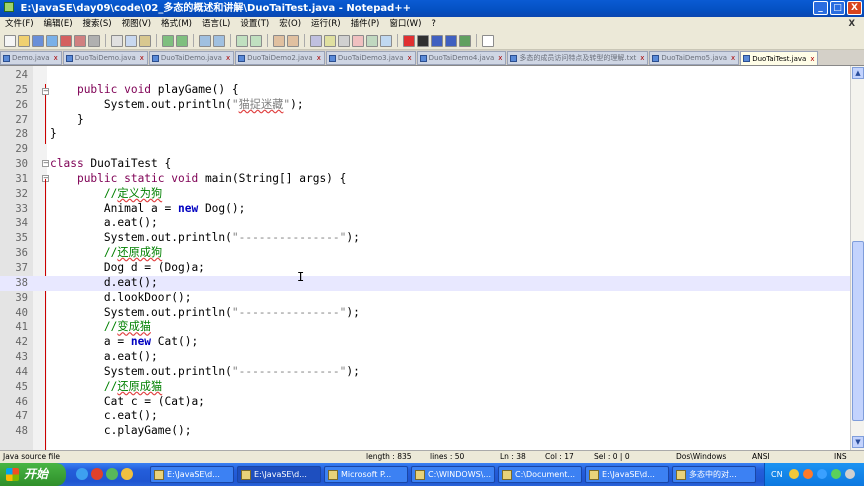 This screenshot has height=486, width=864. I want to click on tab-2: DuoTaiDemo.java x, so click(191, 58).